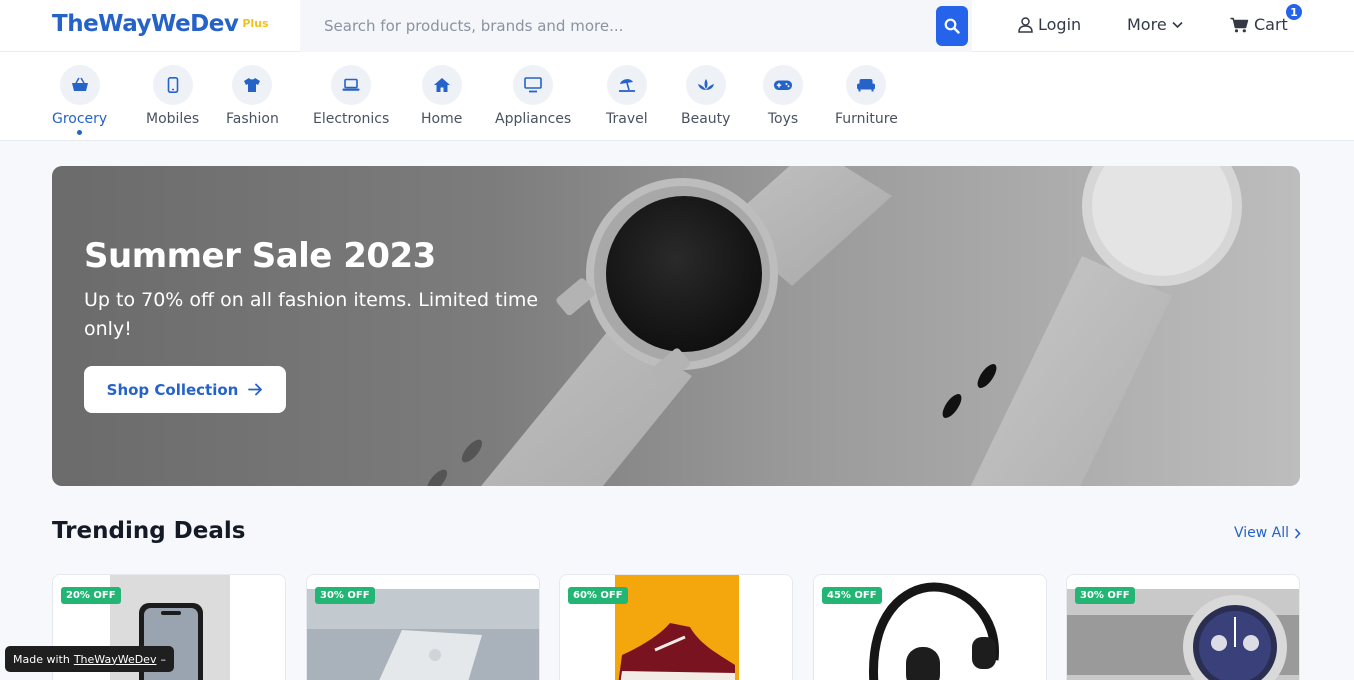  I want to click on laptop-icon, so click(351, 84).